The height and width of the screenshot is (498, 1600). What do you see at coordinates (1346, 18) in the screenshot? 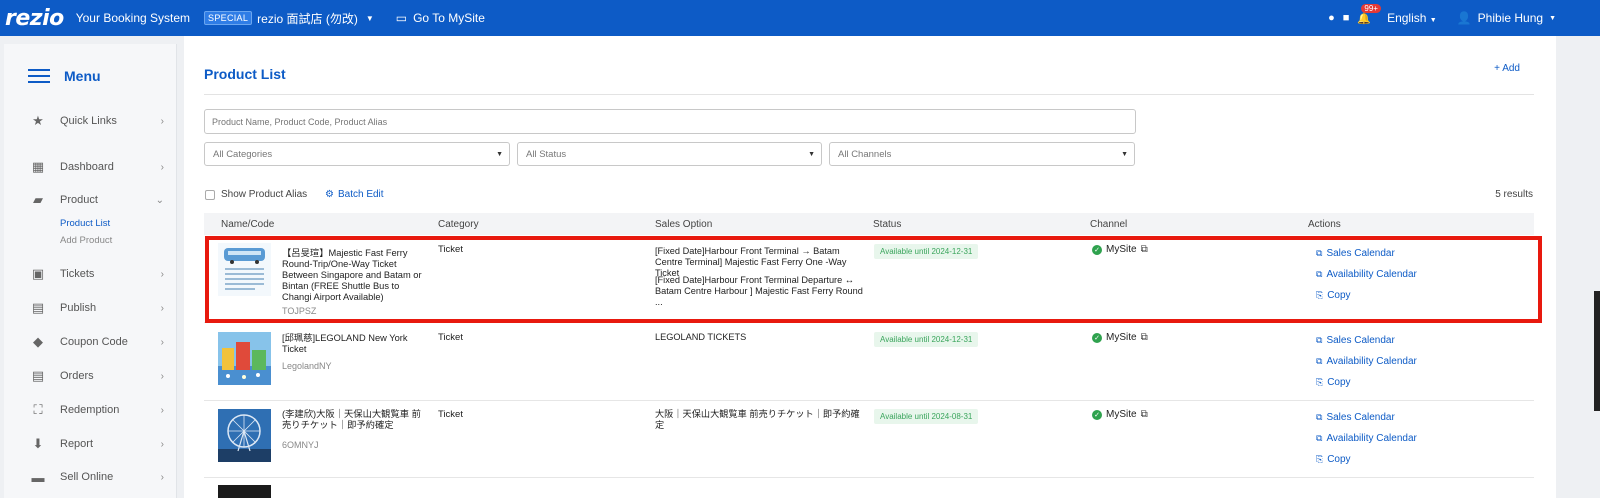
I see `chat-icon: ■` at bounding box center [1346, 18].